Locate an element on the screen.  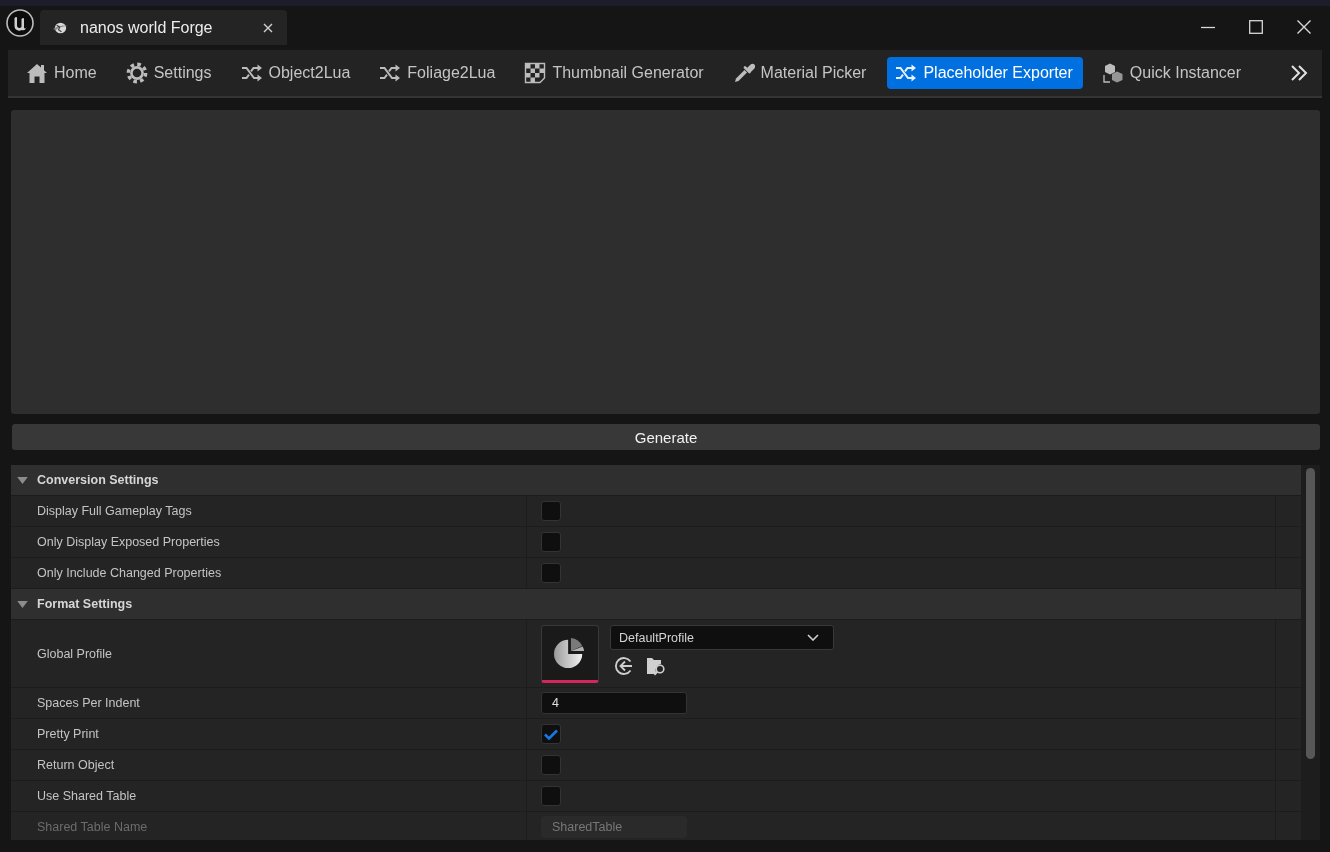
property-label: Use Shared Table is located at coordinates (87, 796).